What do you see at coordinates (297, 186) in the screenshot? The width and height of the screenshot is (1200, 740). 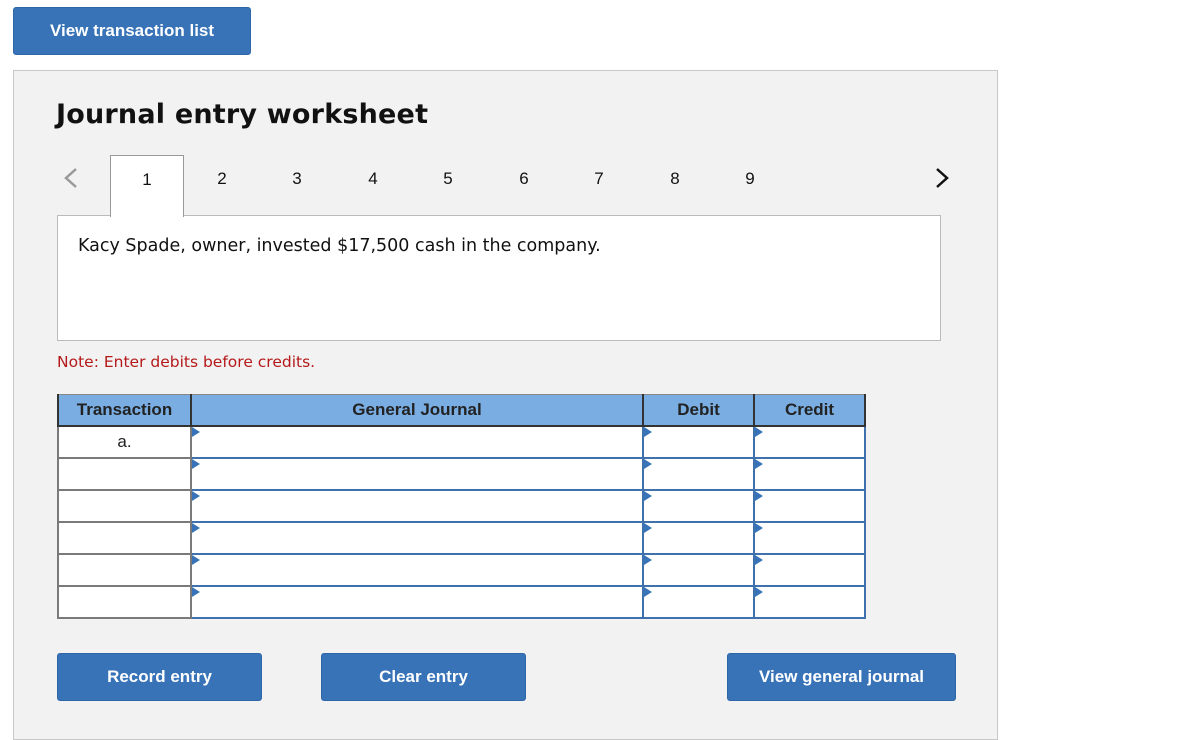 I see `tab-3: 3` at bounding box center [297, 186].